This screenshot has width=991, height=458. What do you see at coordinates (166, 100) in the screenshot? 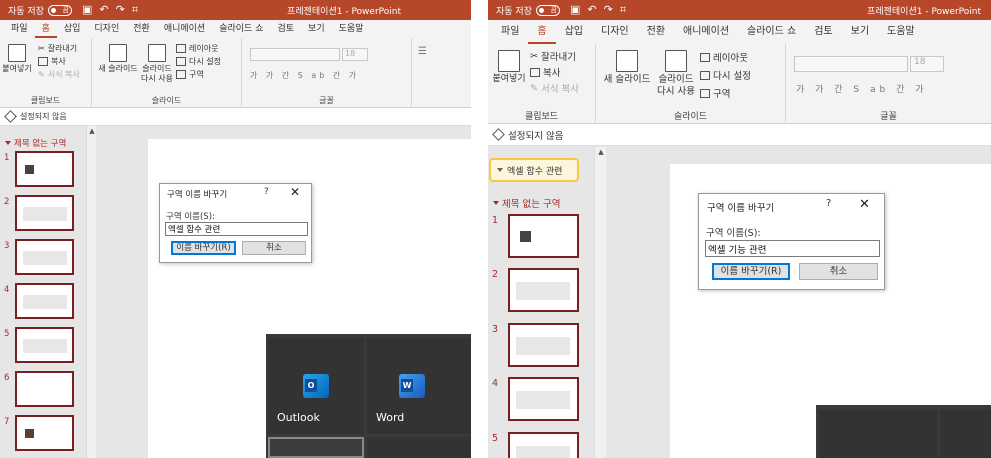
I see `slides-group-label: 슬라이드` at bounding box center [166, 100].